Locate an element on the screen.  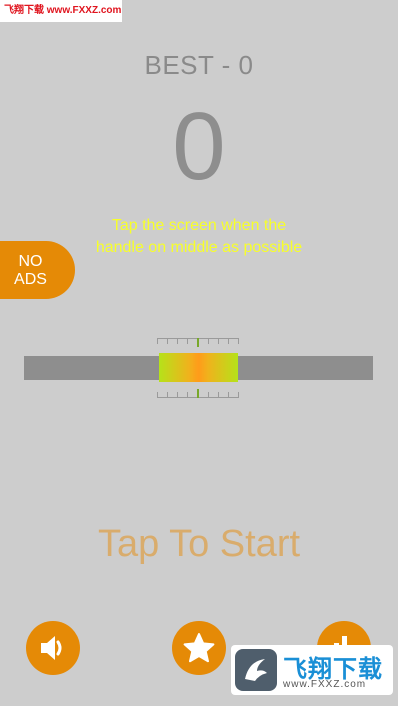
no-ads-line2: ADS is located at coordinates (30, 279).